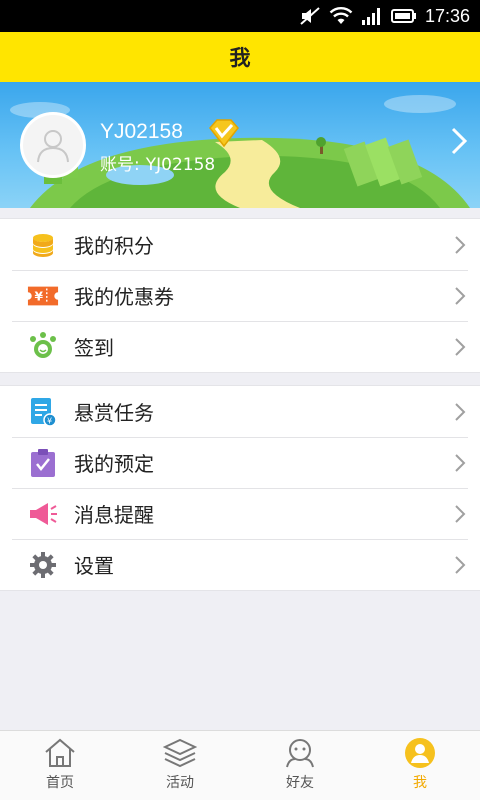 The width and height of the screenshot is (480, 800). Describe the element at coordinates (240, 462) in the screenshot. I see `menu-item-bookings: 我的预定` at that location.